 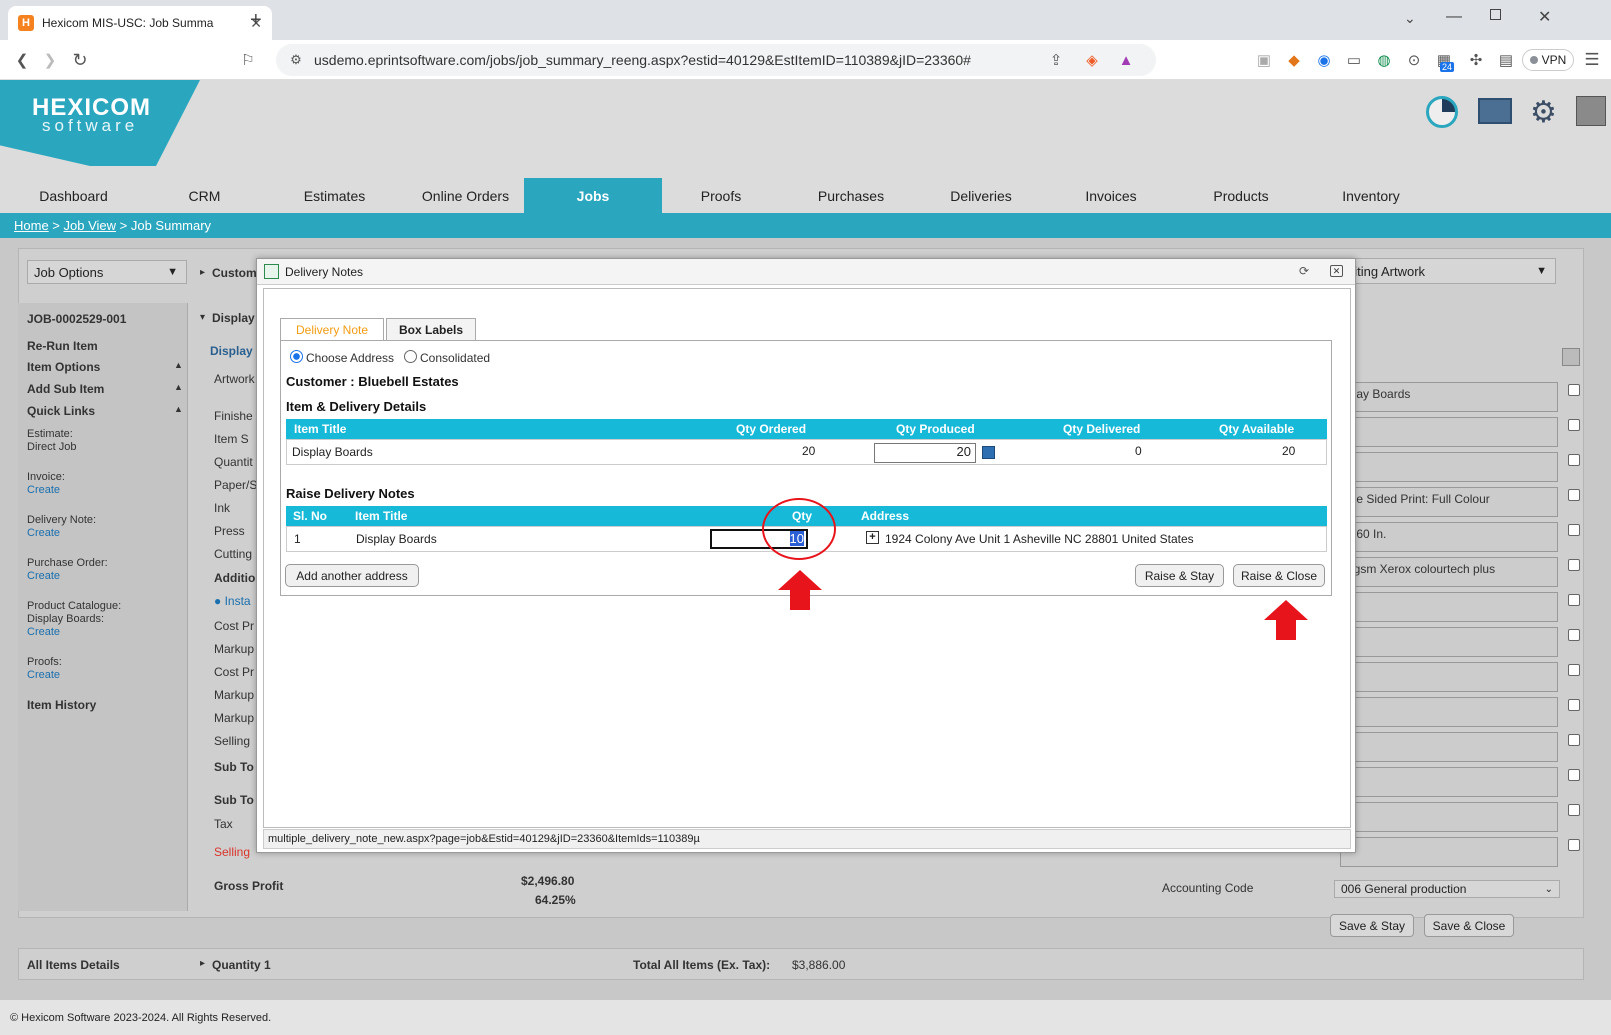 I want to click on bookmark-icon: ⚐, so click(x=248, y=60).